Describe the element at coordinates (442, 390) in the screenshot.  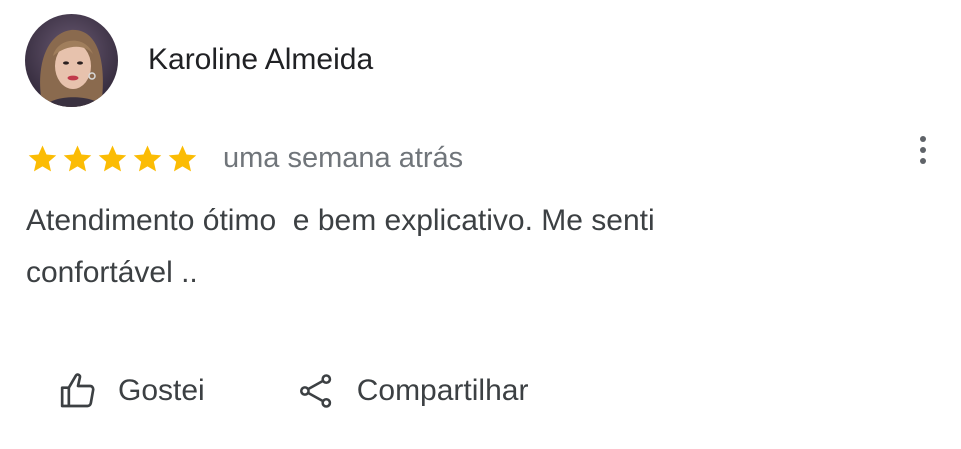
I see `share-label: Compartilhar` at that location.